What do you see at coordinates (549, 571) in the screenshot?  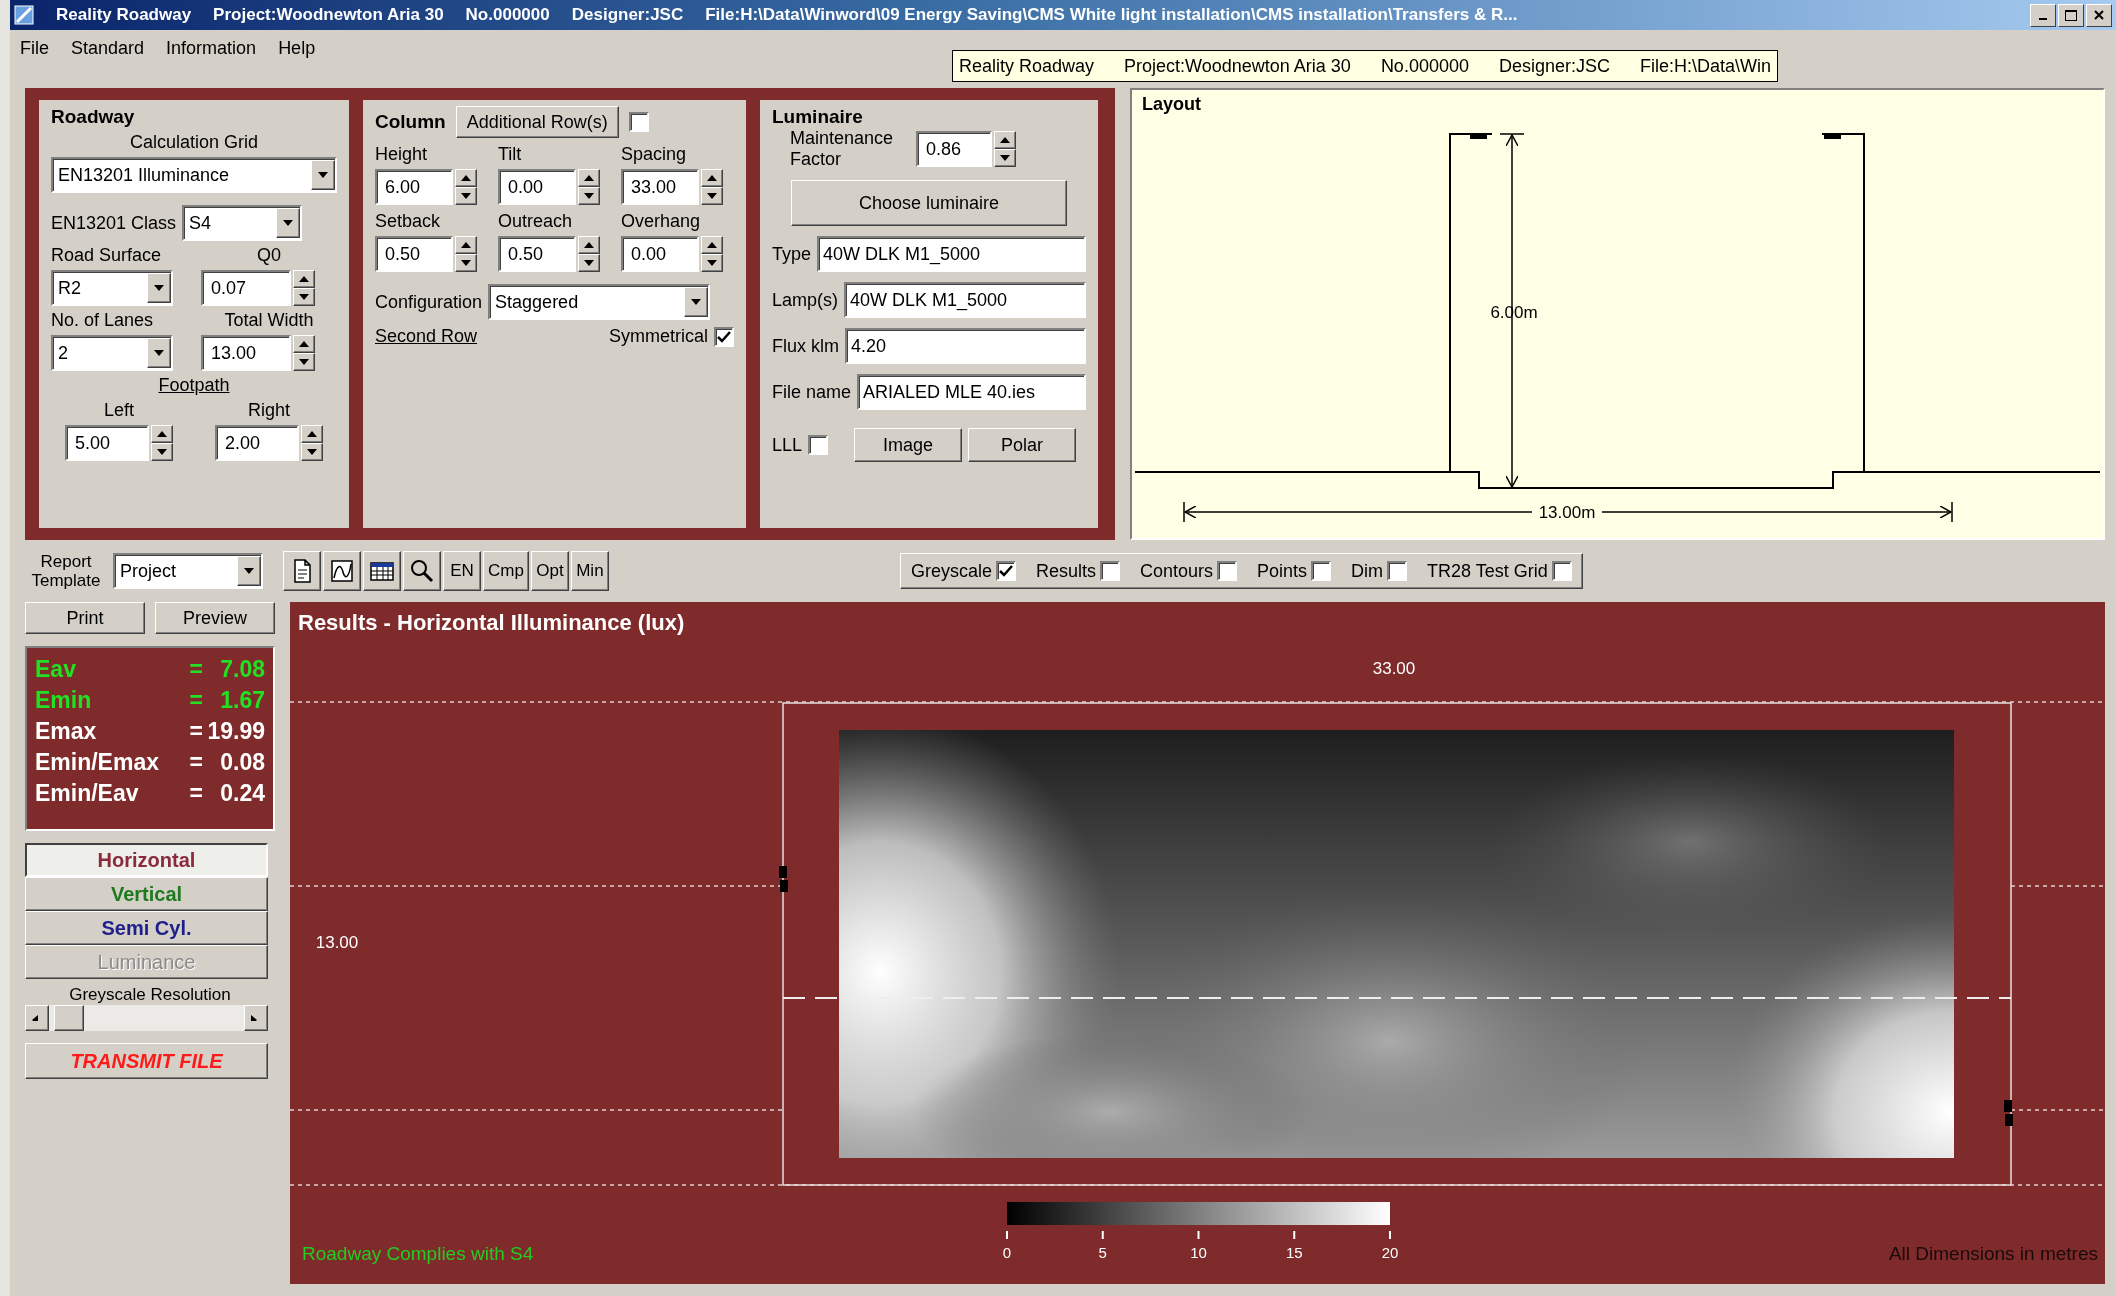 I see `toolbar-button: Opt` at bounding box center [549, 571].